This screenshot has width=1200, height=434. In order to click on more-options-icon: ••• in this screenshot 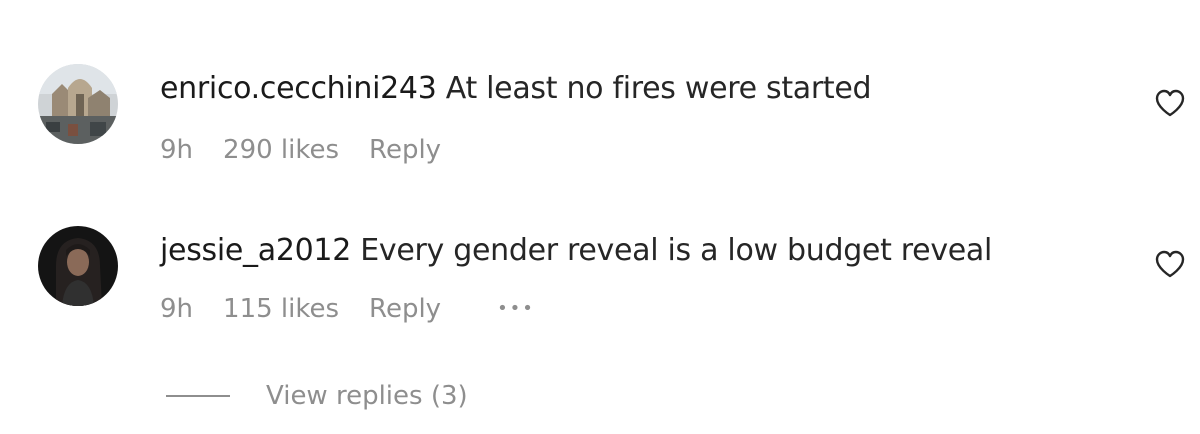, I will do `click(516, 309)`.